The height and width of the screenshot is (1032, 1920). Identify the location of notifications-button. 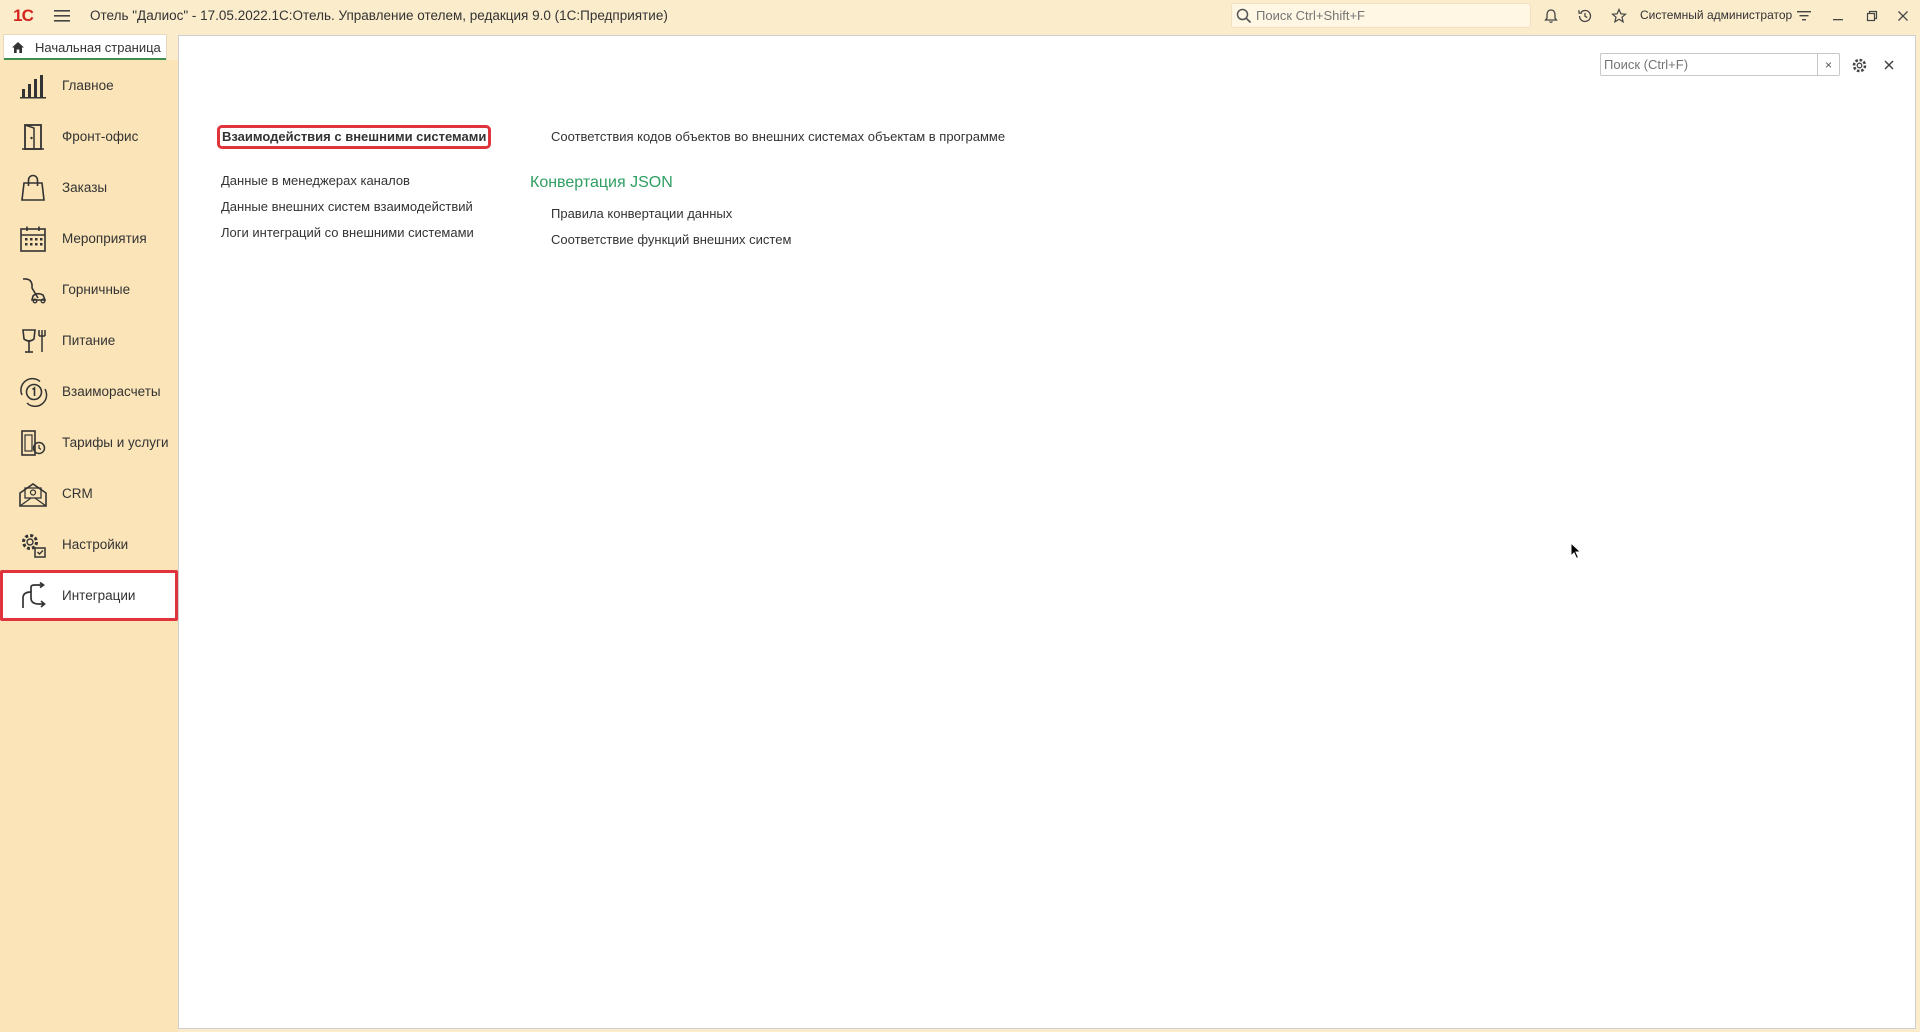
(1551, 15).